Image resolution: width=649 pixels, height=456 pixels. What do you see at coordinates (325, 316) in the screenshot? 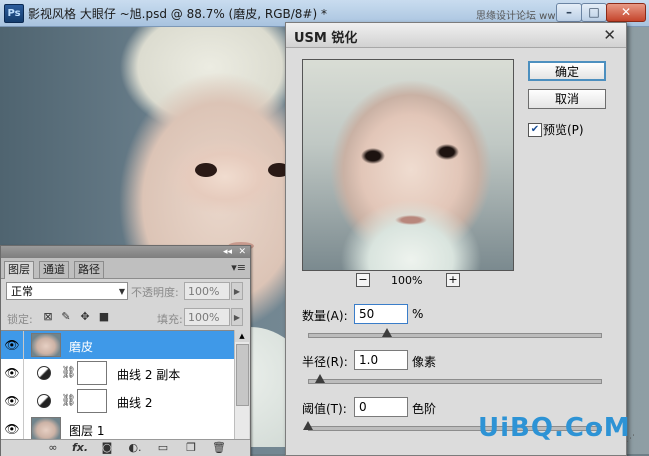
I see `amount-label: 数量(A):` at bounding box center [325, 316].